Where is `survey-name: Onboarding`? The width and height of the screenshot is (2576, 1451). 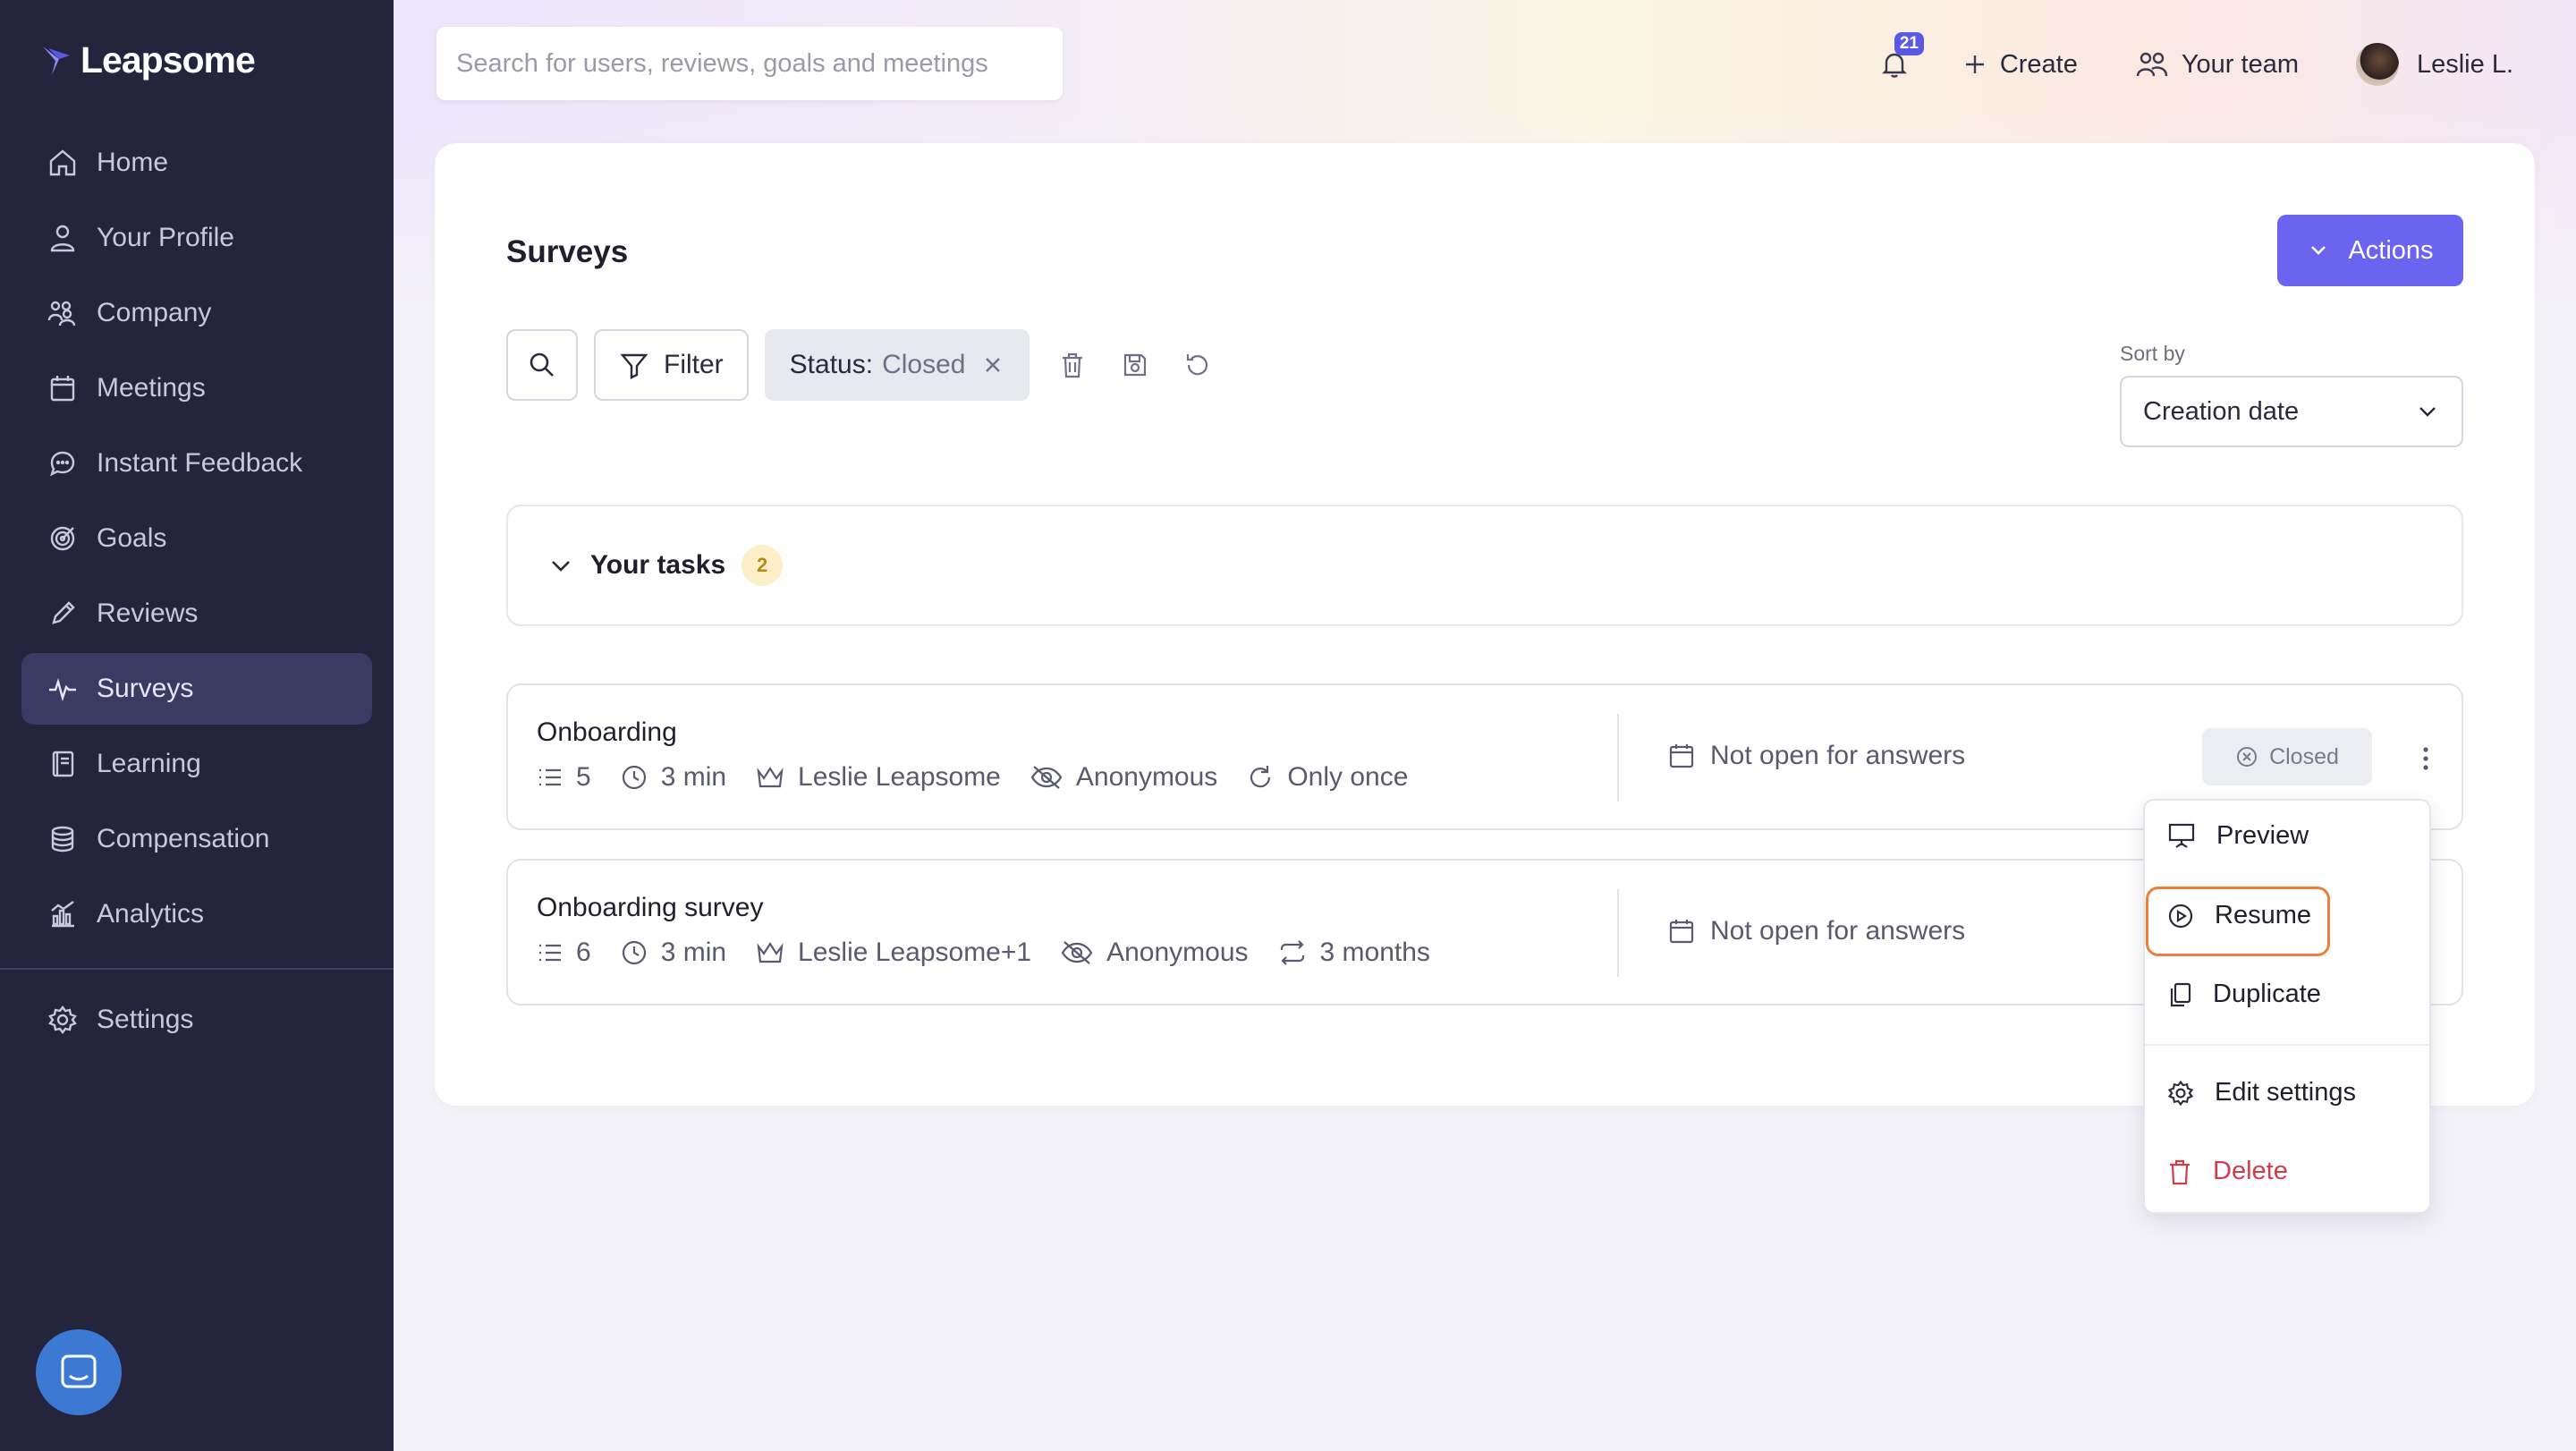 survey-name: Onboarding is located at coordinates (607, 732).